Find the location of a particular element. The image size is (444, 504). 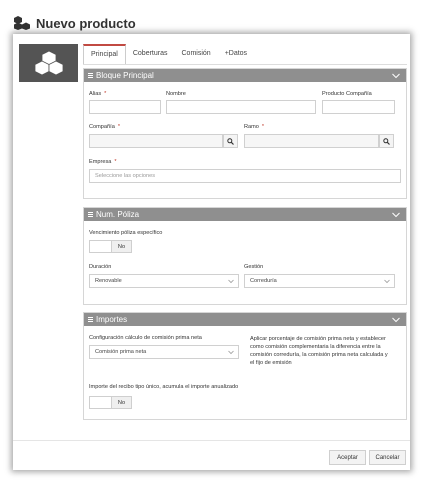

window-title-bar: Nuevo producto is located at coordinates (75, 23).